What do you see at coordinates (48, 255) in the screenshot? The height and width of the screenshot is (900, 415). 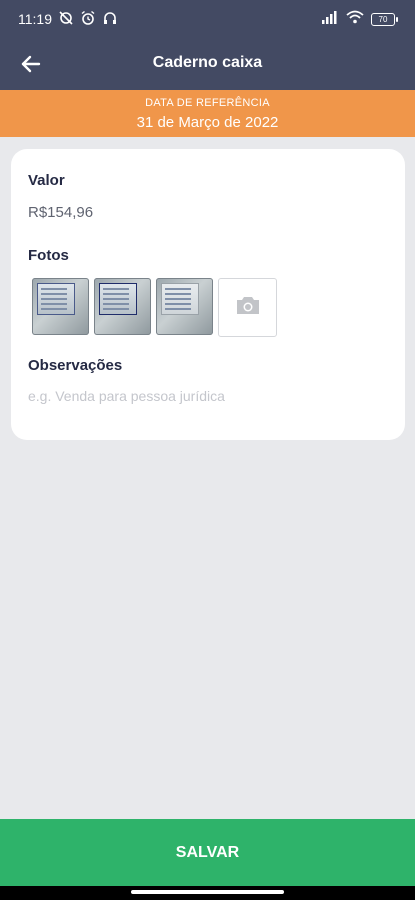 I see `fotos-label: Fotos` at bounding box center [48, 255].